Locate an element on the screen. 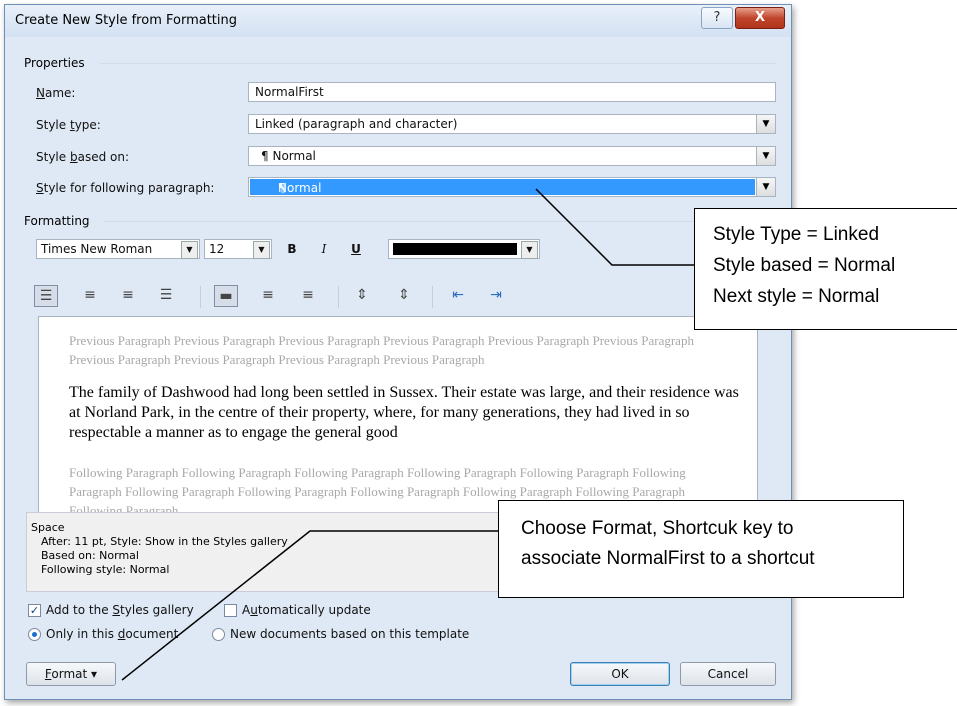 The width and height of the screenshot is (957, 706). following-paragraph-value: Normal is located at coordinates (300, 188).